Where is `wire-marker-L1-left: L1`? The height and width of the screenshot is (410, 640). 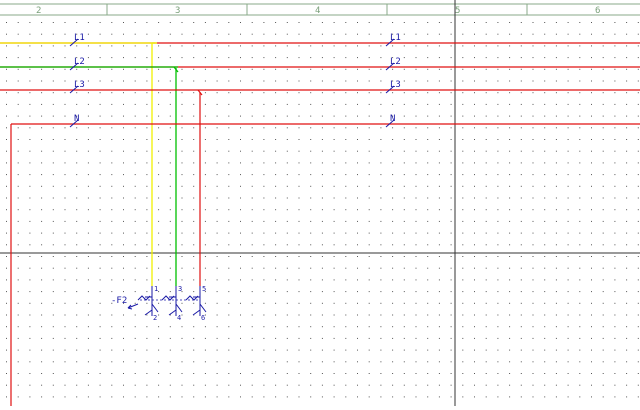
wire-marker-L1-left: L1 is located at coordinates (77, 40).